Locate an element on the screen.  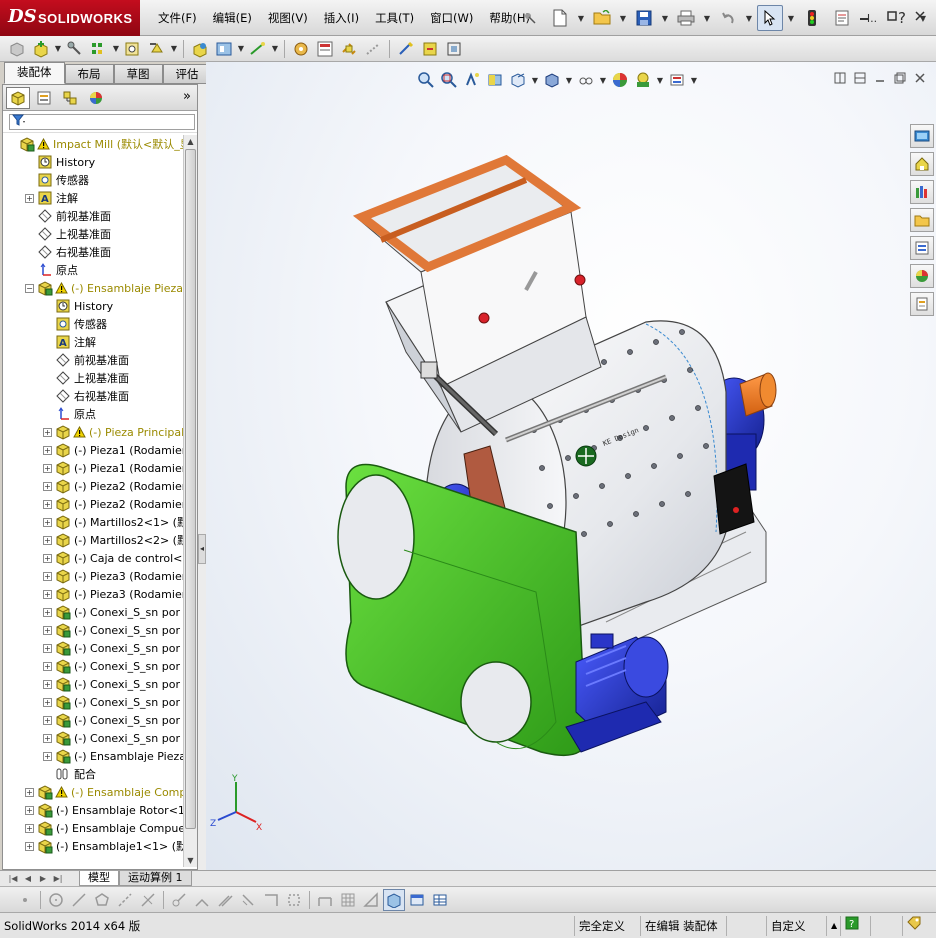
menu-insert: 插入(I) is located at coordinates (341, 18).